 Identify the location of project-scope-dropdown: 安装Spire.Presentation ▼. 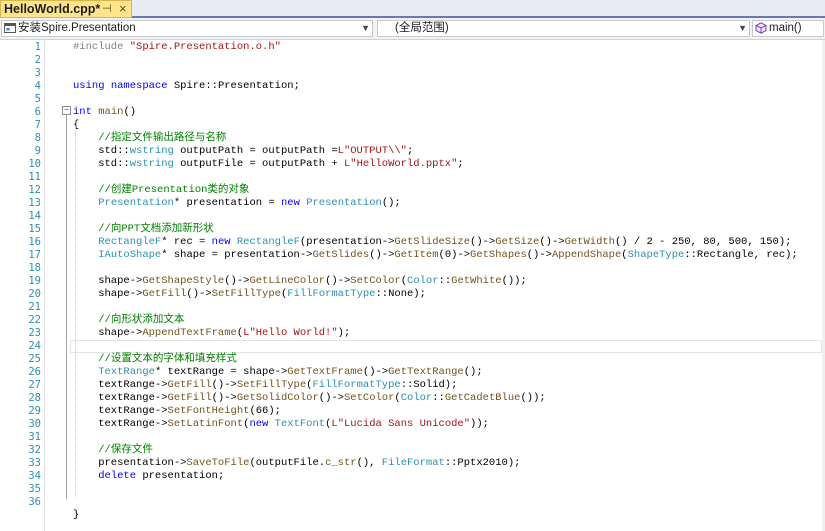
(187, 28).